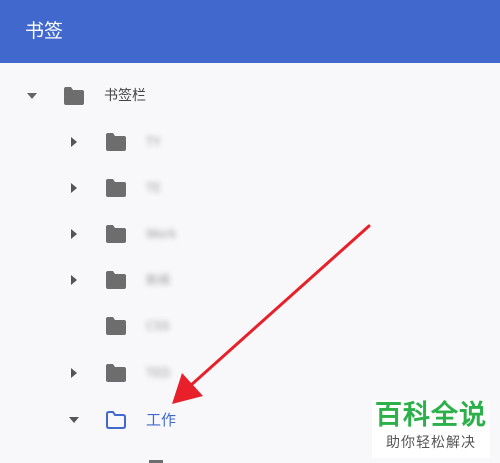  I want to click on tree-row-bookmarks-bar: 书签栏, so click(250, 96).